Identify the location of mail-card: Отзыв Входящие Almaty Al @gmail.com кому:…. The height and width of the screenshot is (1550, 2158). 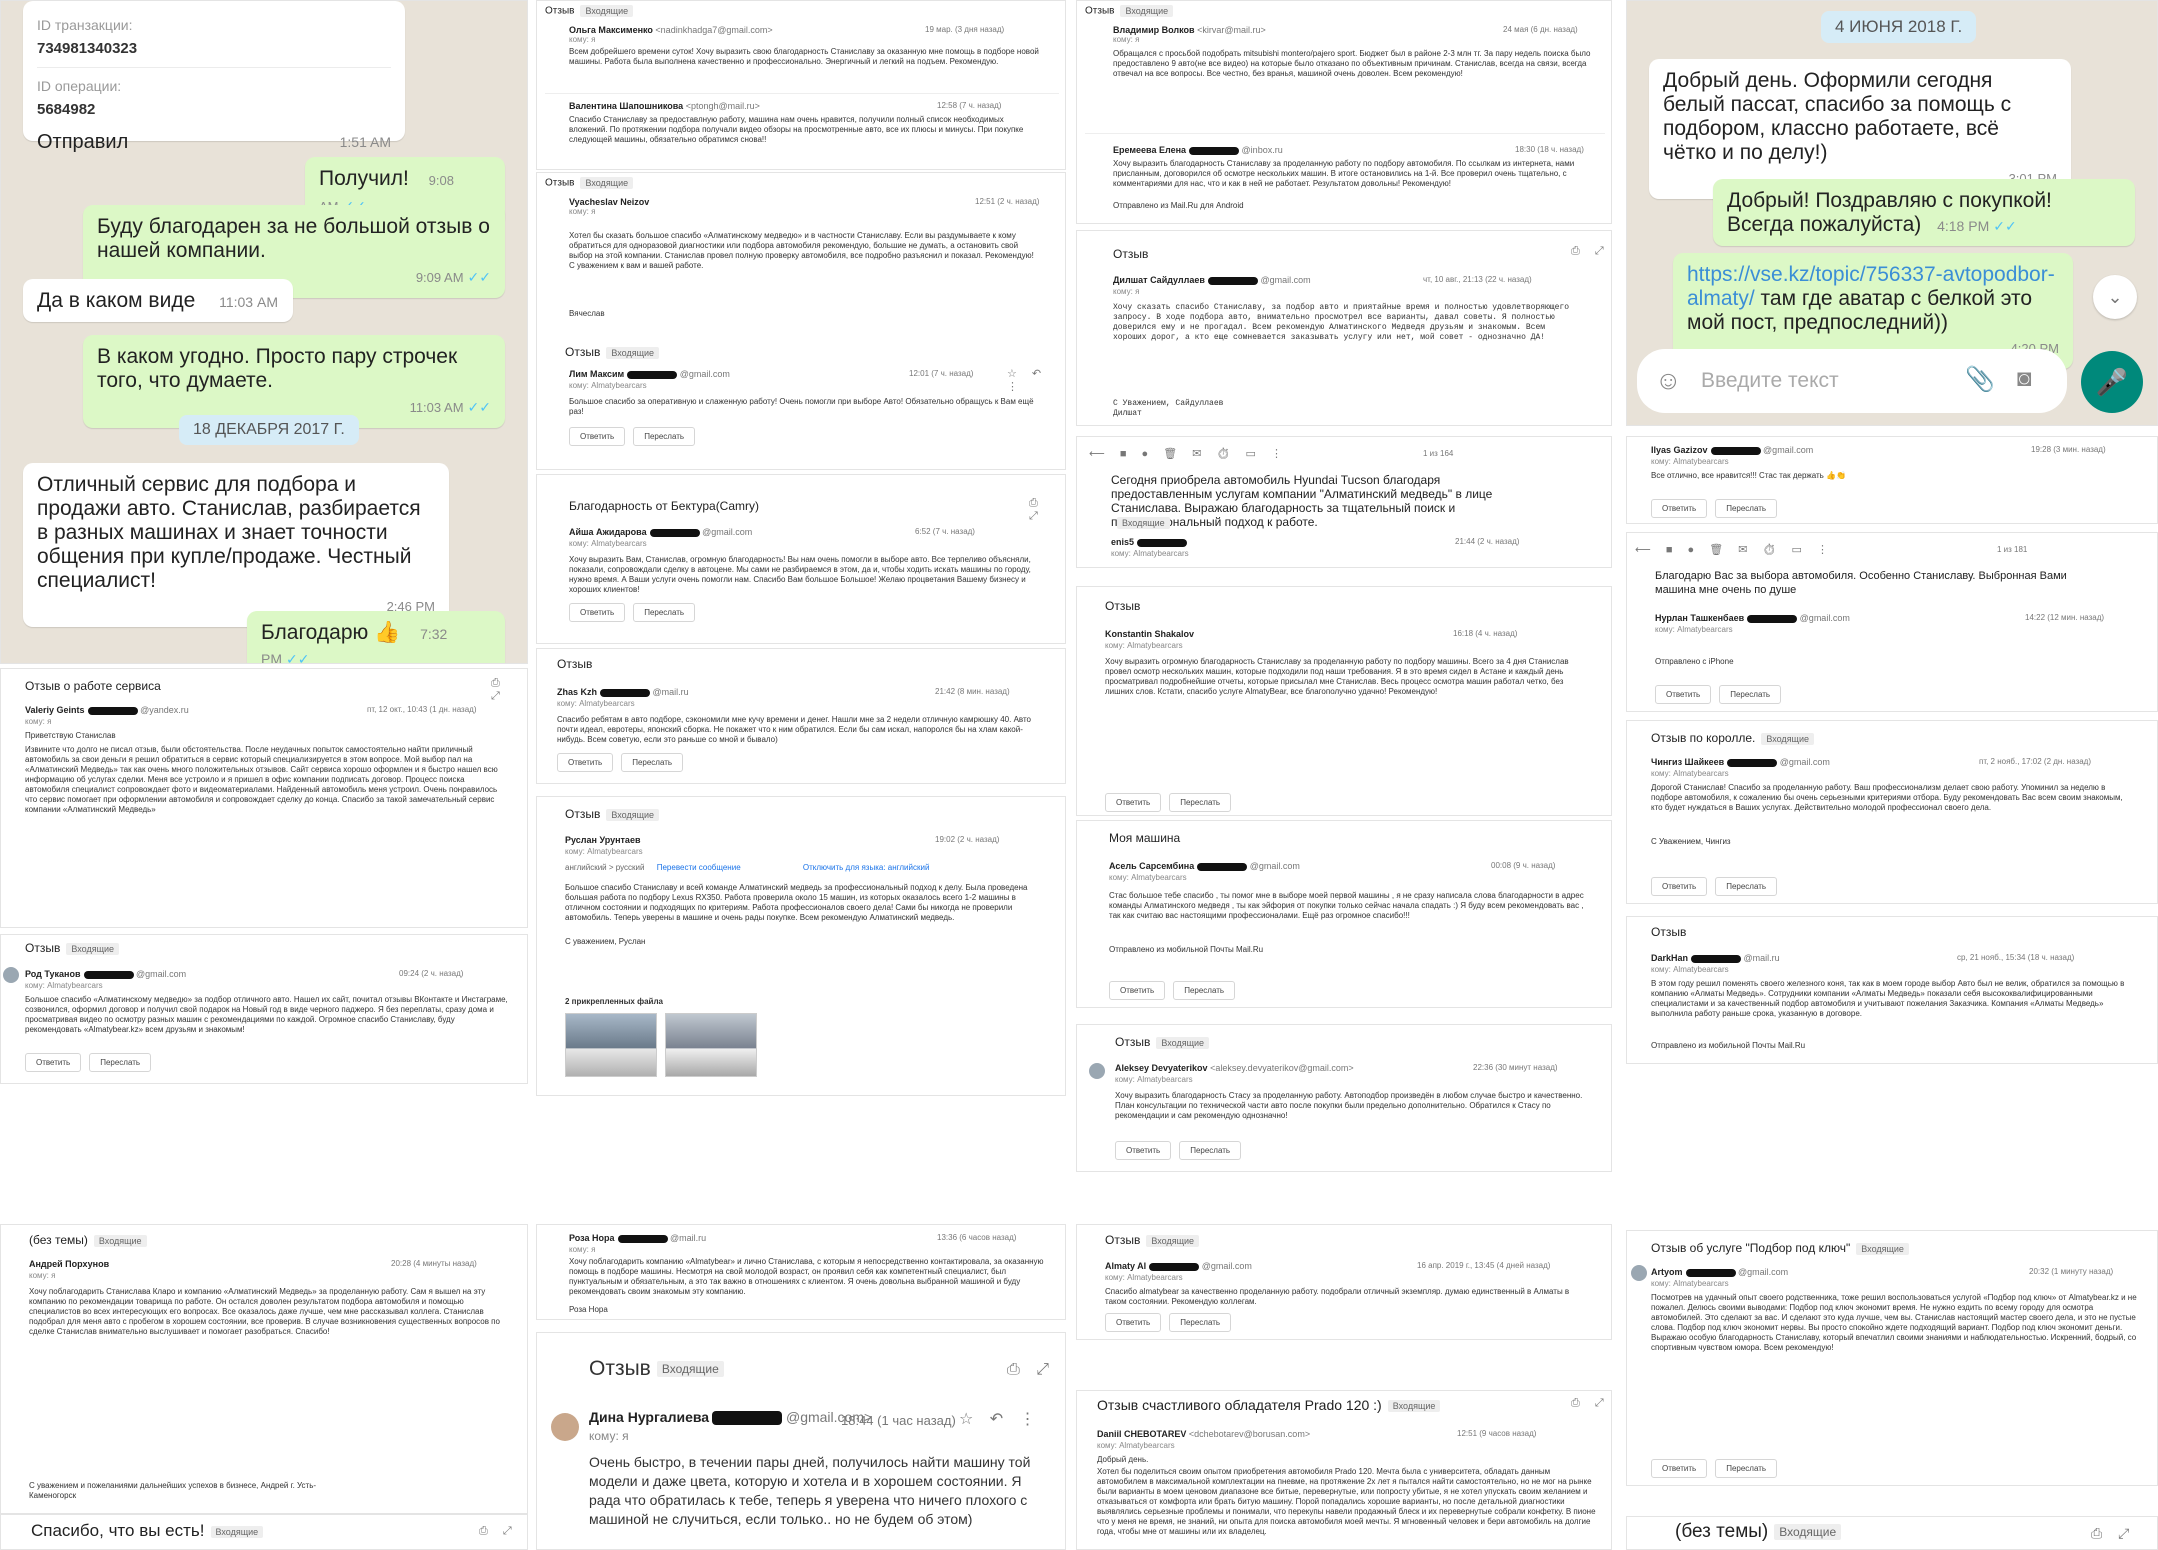
(1344, 1282).